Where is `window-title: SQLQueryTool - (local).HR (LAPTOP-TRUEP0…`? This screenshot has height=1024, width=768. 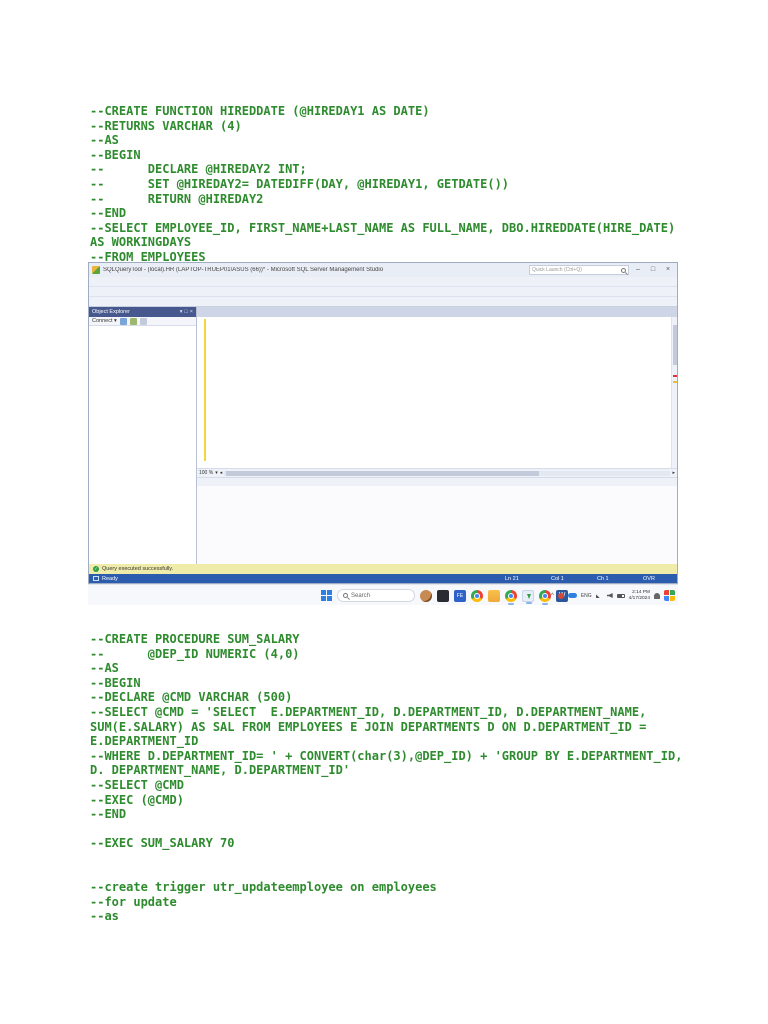
window-title: SQLQueryTool - (local).HR (LAPTOP-TRUEP0… is located at coordinates (243, 270).